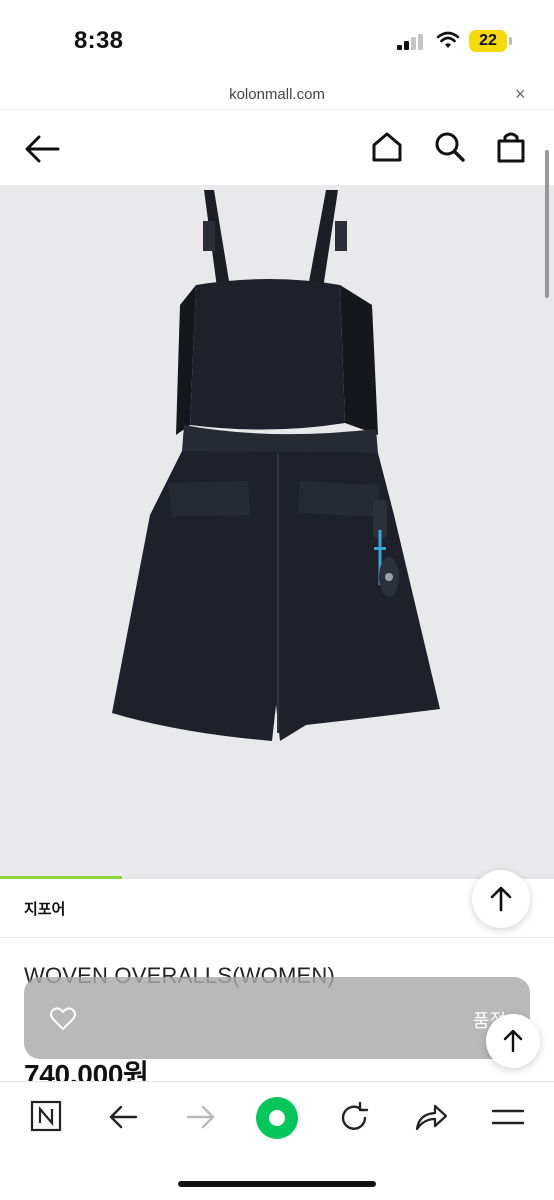  I want to click on menu-icon, so click(508, 1118).